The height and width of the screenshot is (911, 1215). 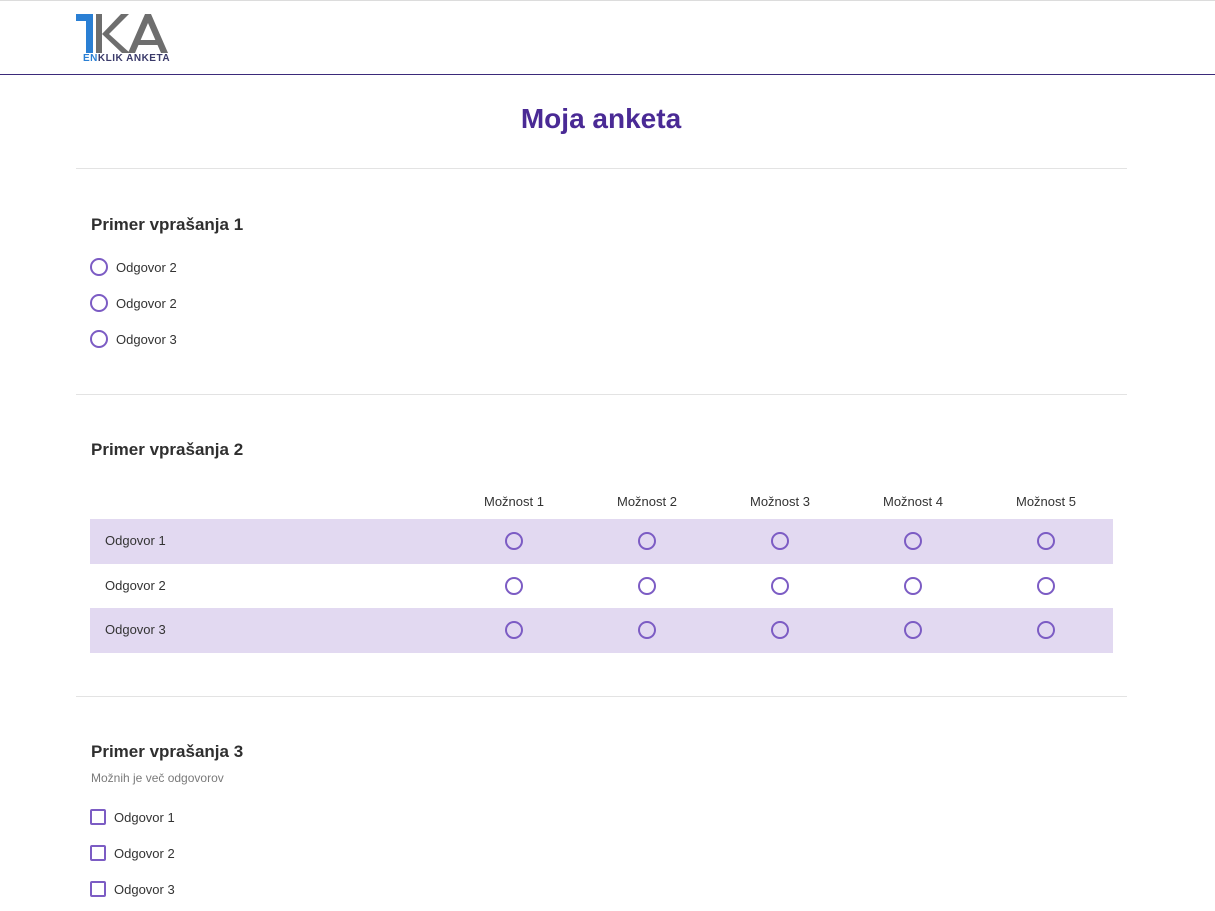 I want to click on matrix-row: Odgovor 3, so click(x=601, y=630).